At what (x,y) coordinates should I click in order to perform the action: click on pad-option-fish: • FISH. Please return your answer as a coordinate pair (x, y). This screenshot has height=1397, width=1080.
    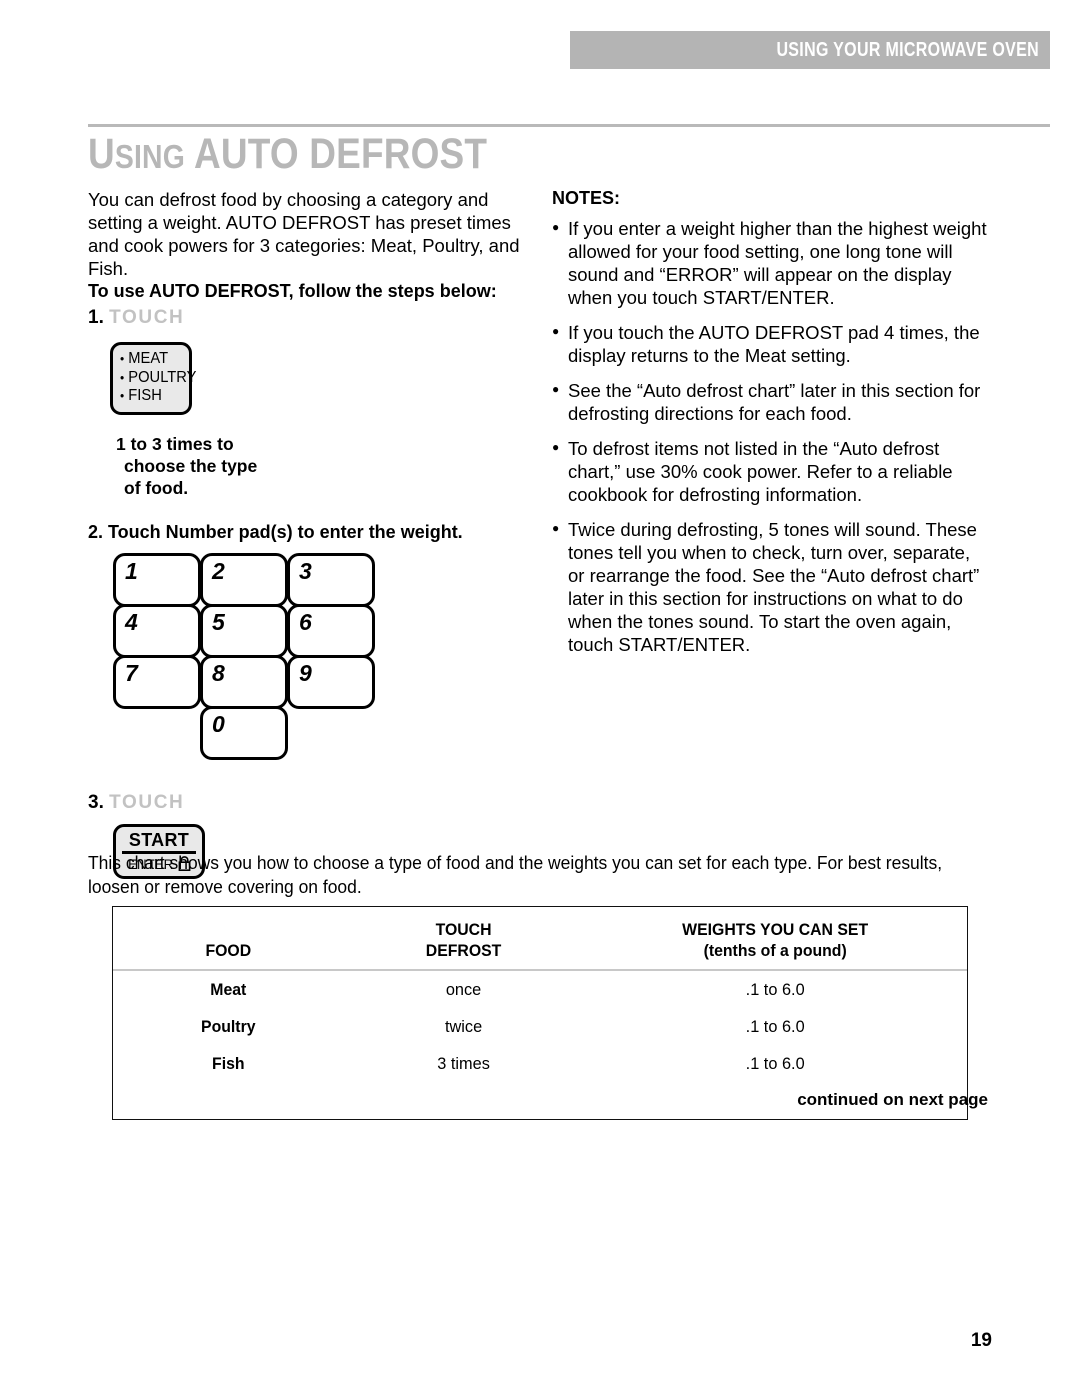
    Looking at the image, I should click on (149, 396).